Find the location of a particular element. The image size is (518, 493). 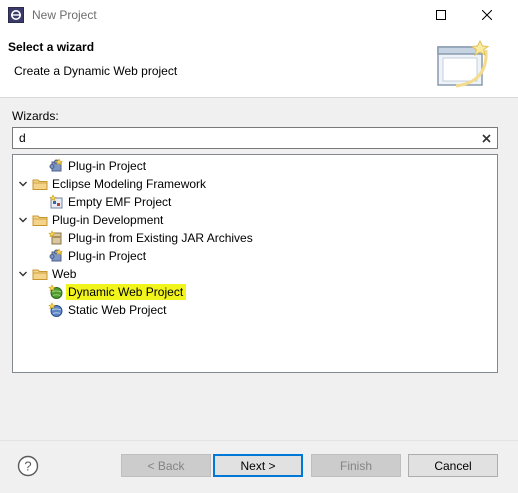

close-window-button is located at coordinates (487, 15).